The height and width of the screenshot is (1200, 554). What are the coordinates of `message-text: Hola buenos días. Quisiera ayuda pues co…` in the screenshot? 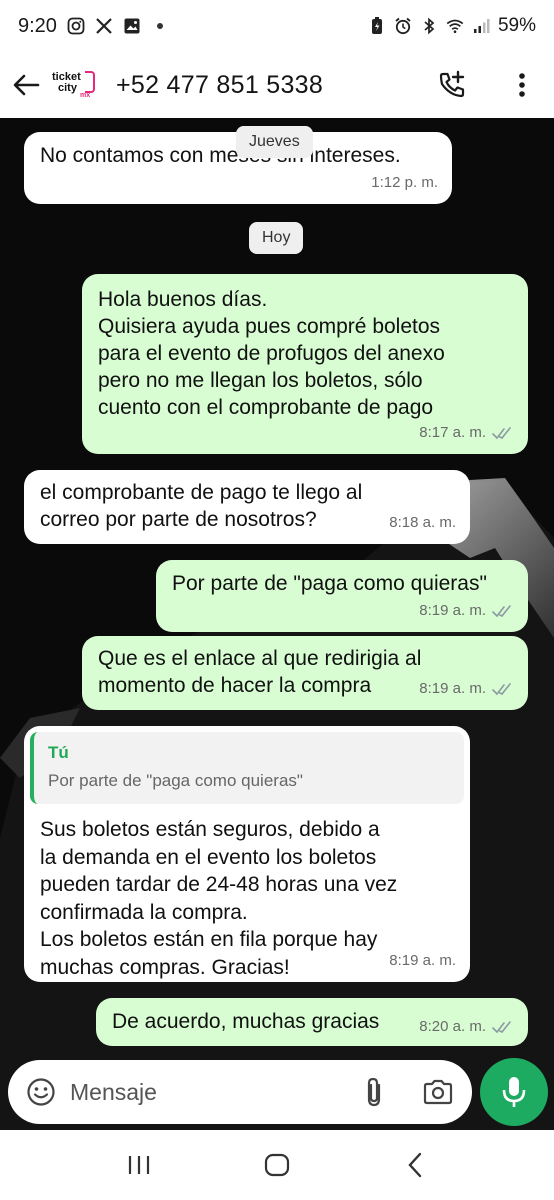 It's located at (271, 353).